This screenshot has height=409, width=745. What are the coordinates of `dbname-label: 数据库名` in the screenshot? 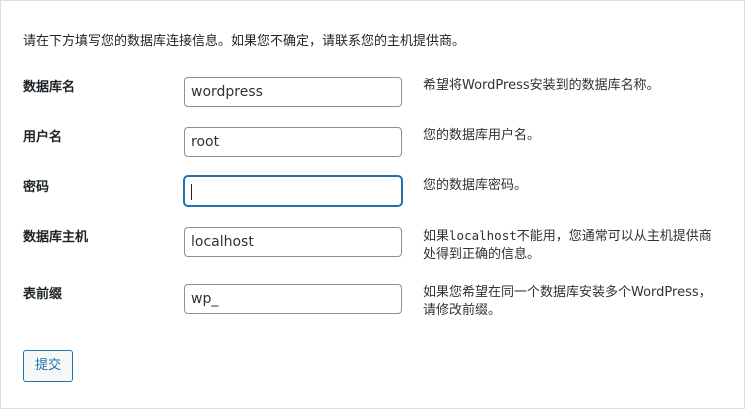 It's located at (49, 87).